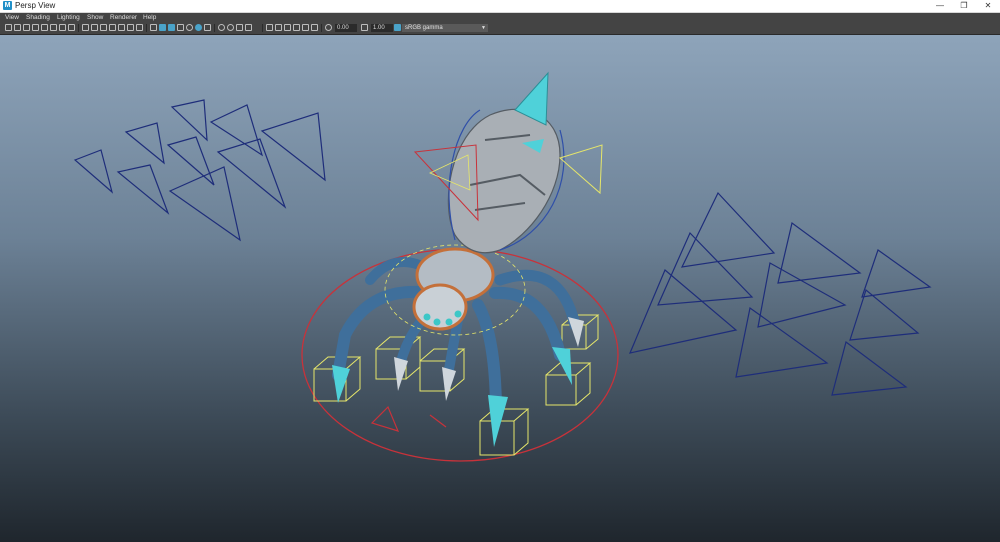 The image size is (1000, 542). I want to click on xray-icon, so click(198, 27).